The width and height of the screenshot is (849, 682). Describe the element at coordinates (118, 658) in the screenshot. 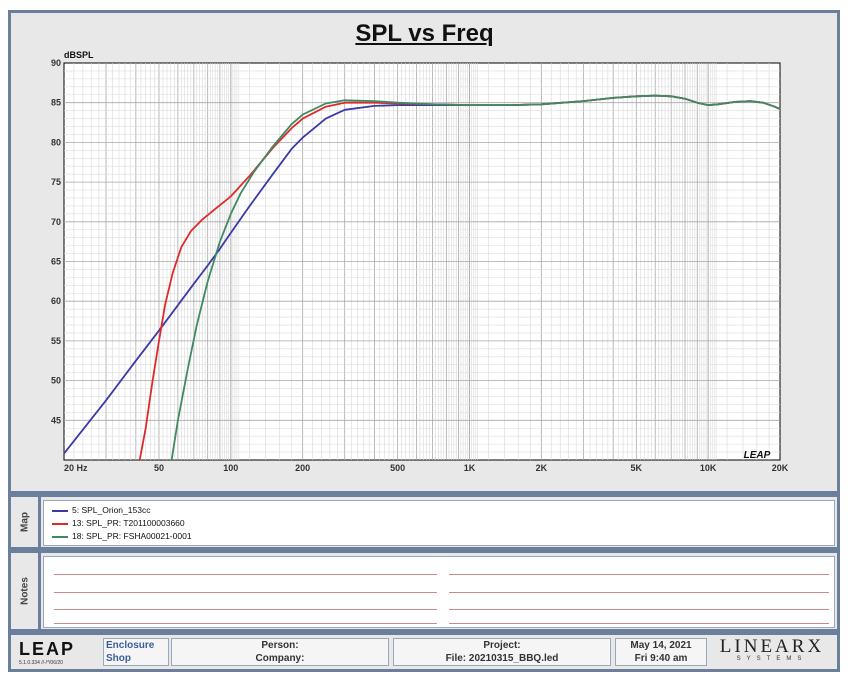

I see `product-line2: Shop` at that location.